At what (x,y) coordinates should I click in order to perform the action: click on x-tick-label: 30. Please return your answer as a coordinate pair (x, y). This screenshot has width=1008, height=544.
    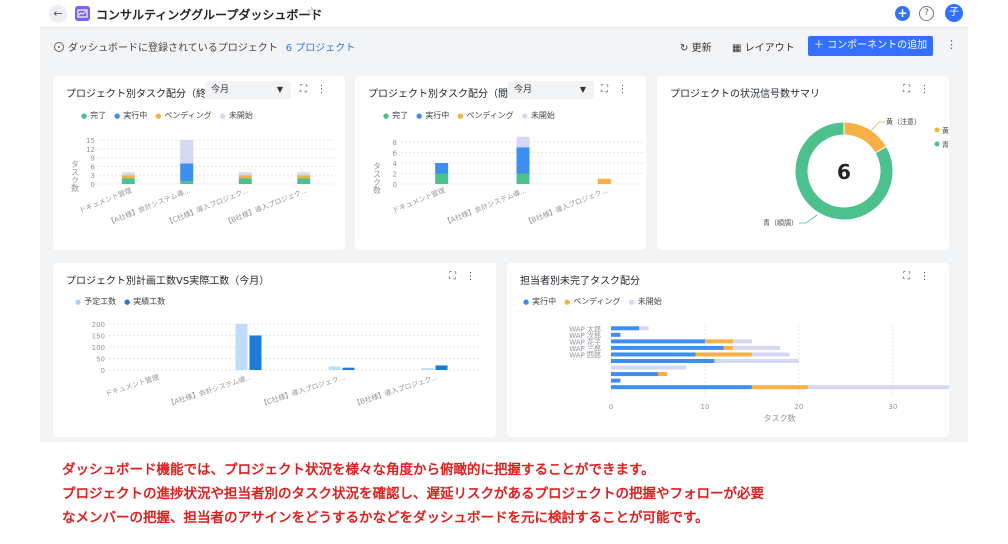
    Looking at the image, I should click on (892, 407).